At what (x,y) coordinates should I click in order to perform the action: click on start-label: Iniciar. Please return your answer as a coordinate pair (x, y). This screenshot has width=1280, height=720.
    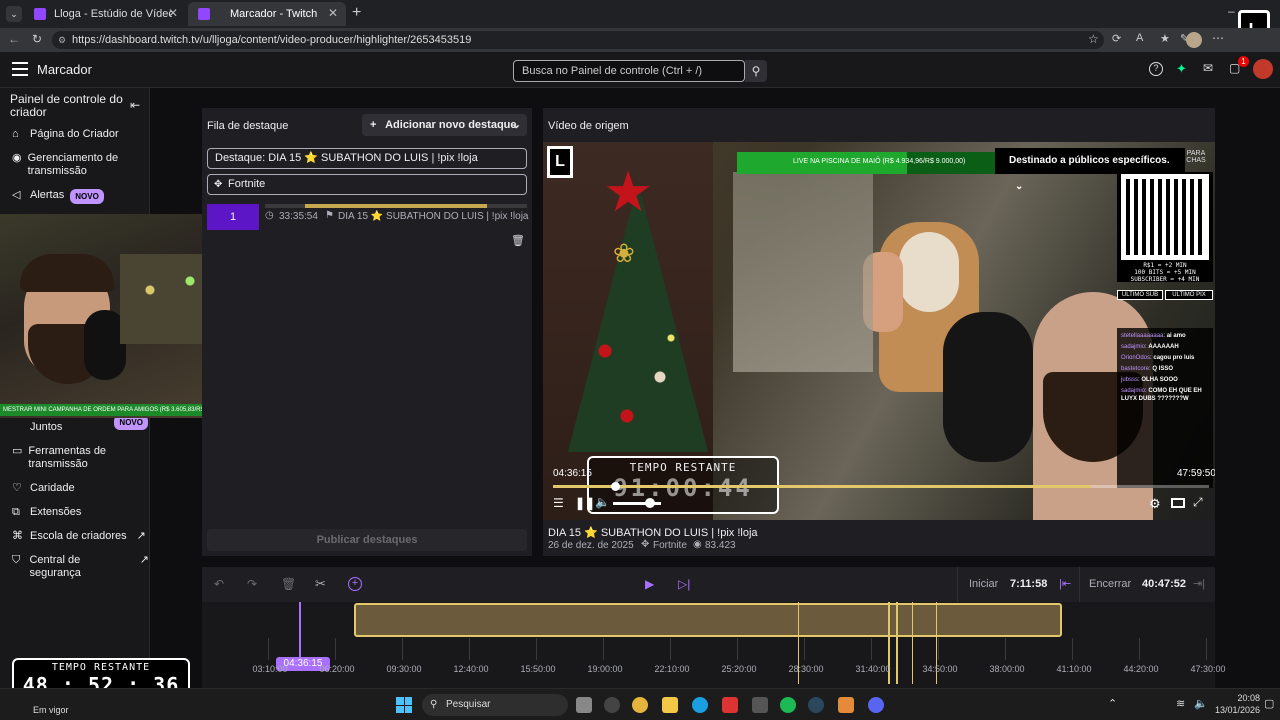
    Looking at the image, I should click on (984, 584).